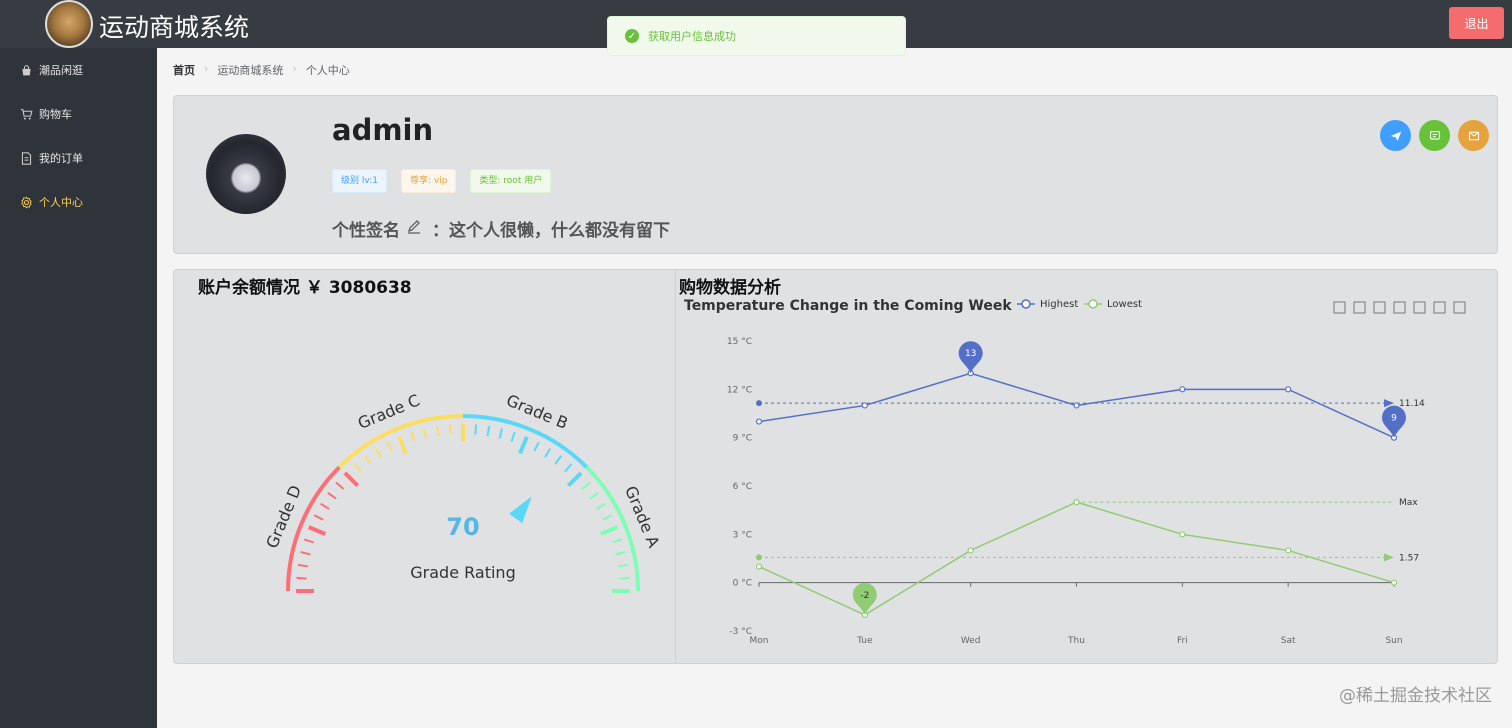 Image resolution: width=1512 pixels, height=728 pixels. I want to click on logout-button: 退出, so click(1476, 23).